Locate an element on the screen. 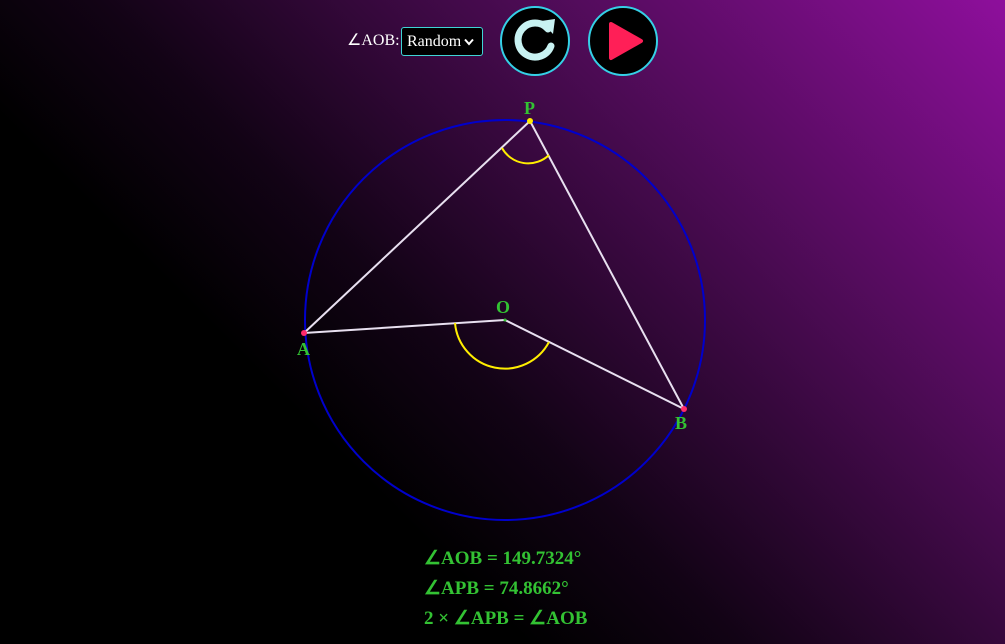  point-a is located at coordinates (304, 333).